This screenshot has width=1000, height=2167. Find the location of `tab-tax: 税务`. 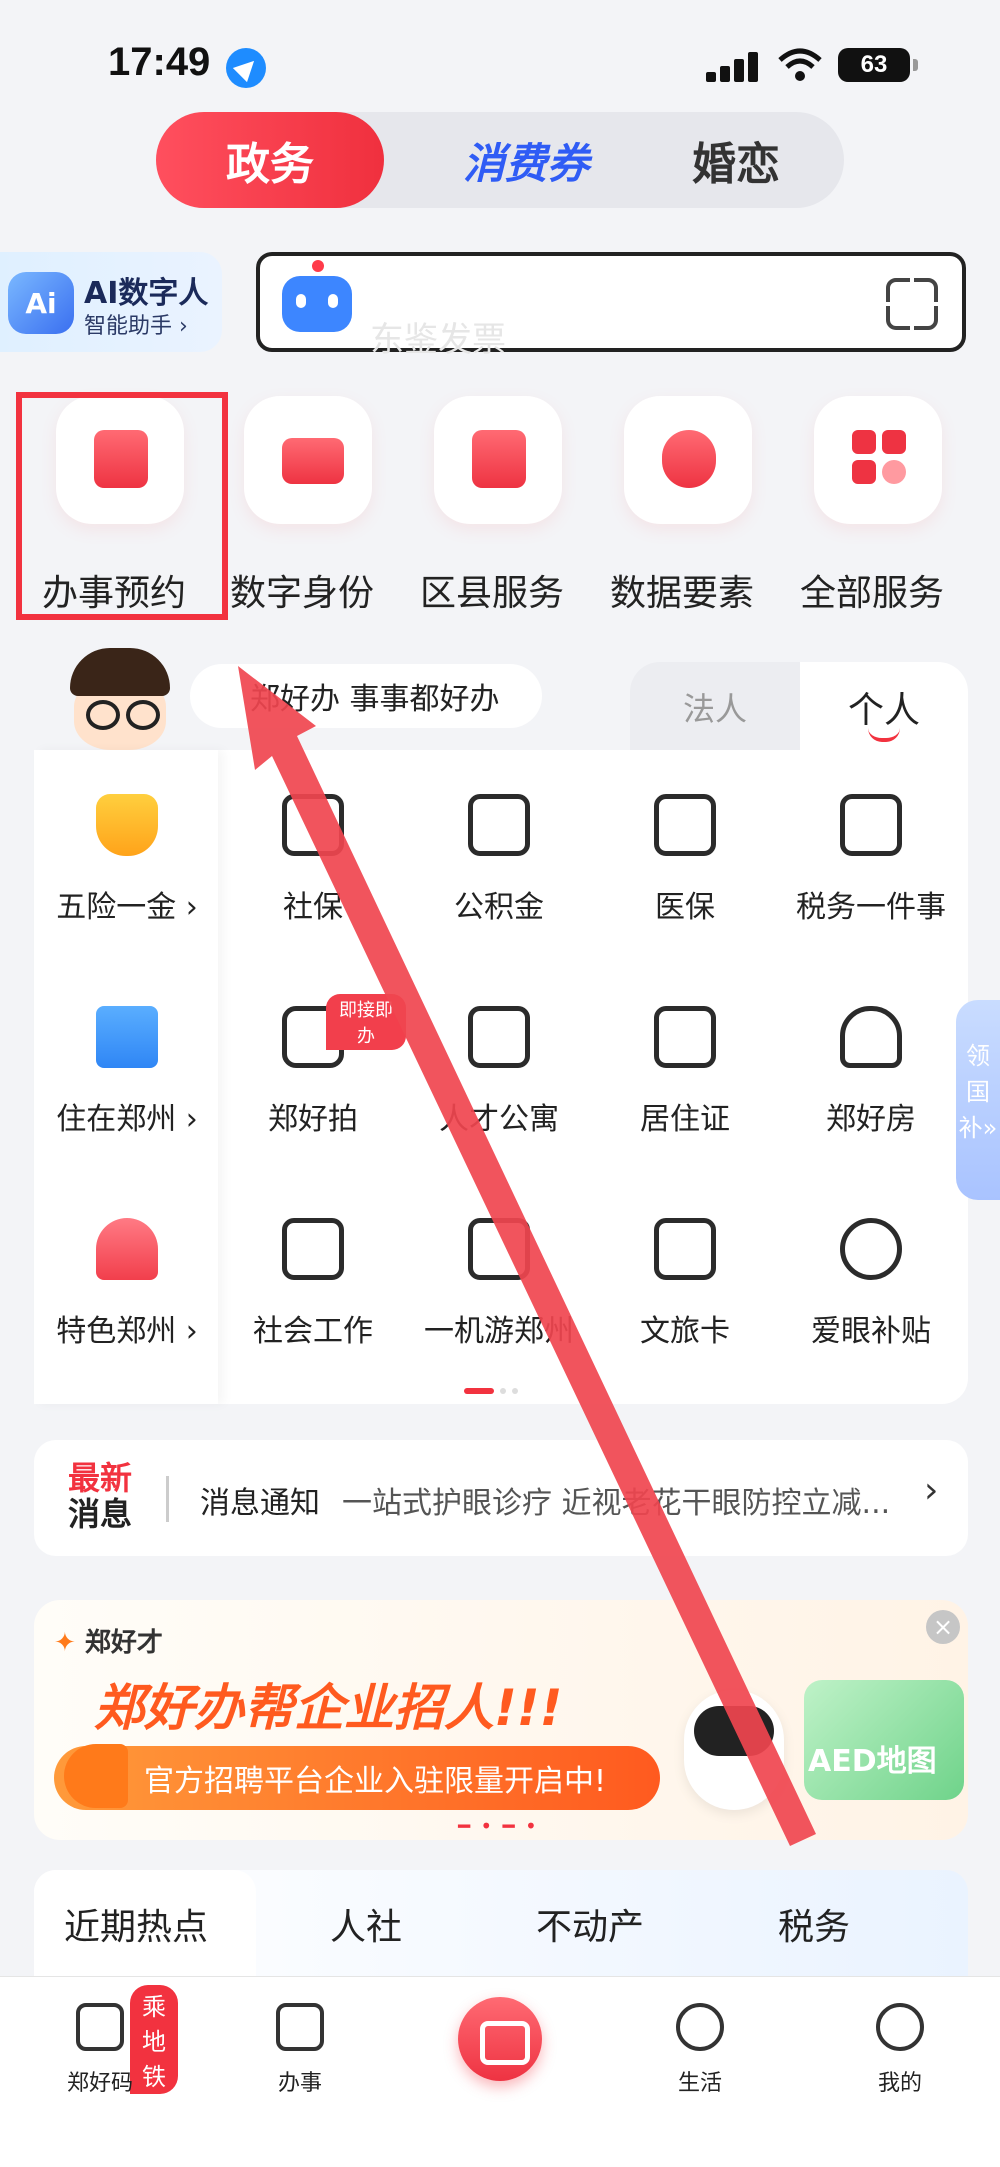

tab-tax: 税务 is located at coordinates (814, 1924).